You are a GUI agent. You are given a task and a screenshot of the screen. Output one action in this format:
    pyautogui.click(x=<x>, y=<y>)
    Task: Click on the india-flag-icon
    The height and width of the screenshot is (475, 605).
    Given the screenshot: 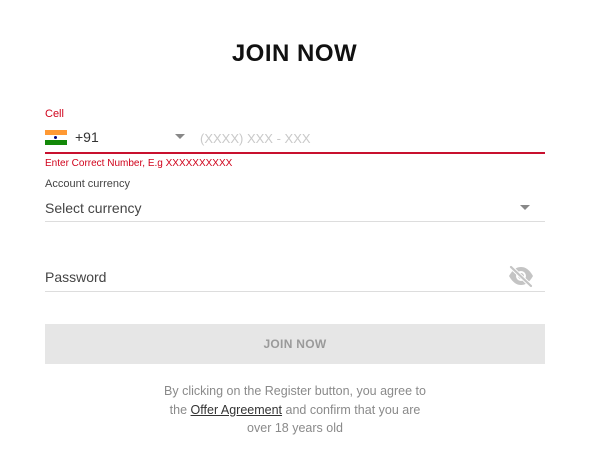 What is the action you would take?
    pyautogui.click(x=56, y=137)
    